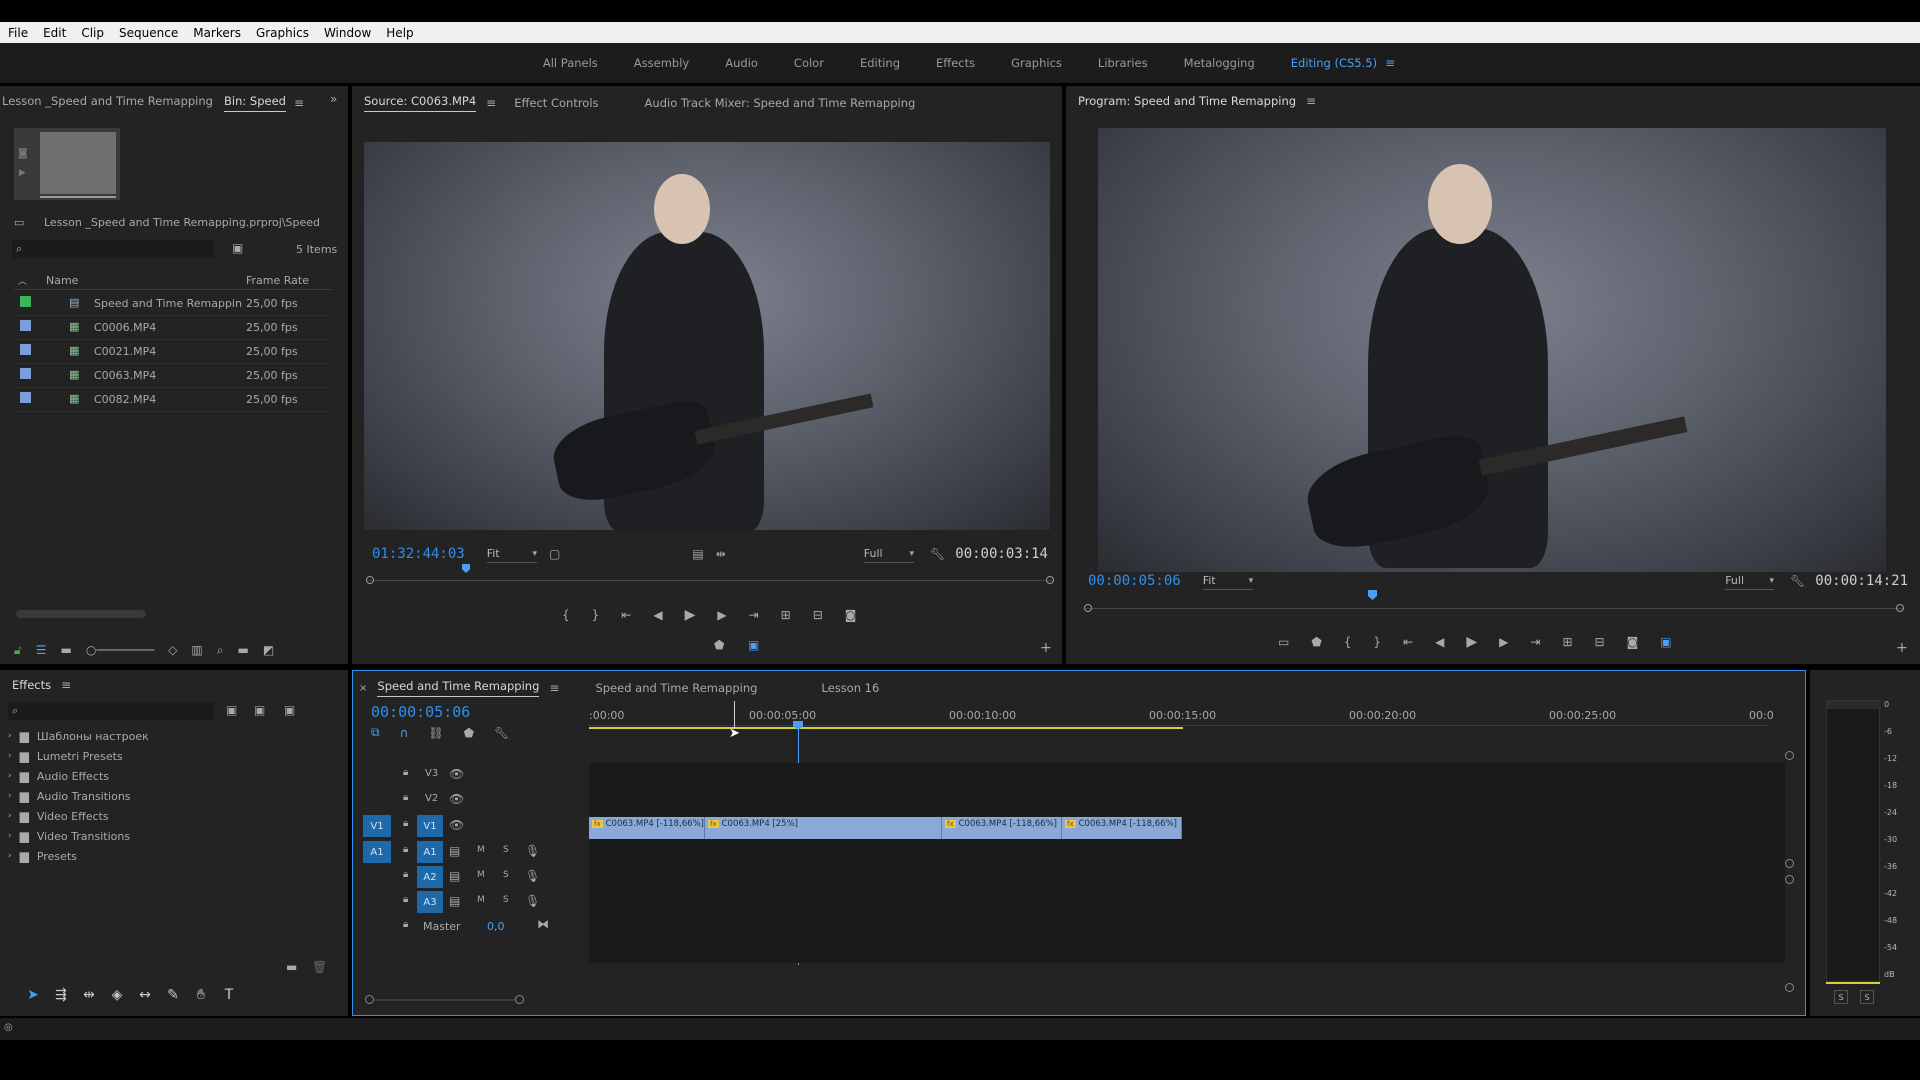 This screenshot has height=1080, width=1920. What do you see at coordinates (289, 710) in the screenshot?
I see `yuv-effects-icon: ▣` at bounding box center [289, 710].